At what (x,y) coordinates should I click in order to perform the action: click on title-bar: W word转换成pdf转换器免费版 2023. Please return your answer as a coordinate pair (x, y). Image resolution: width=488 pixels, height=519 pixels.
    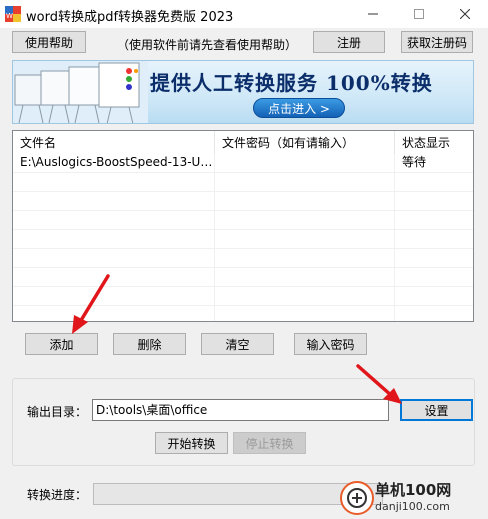
    Looking at the image, I should click on (244, 14).